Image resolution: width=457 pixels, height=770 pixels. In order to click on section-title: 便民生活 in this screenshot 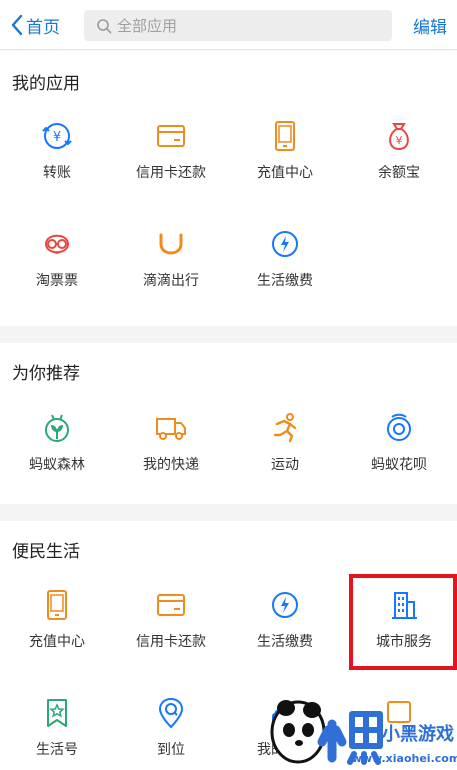, I will do `click(46, 551)`.